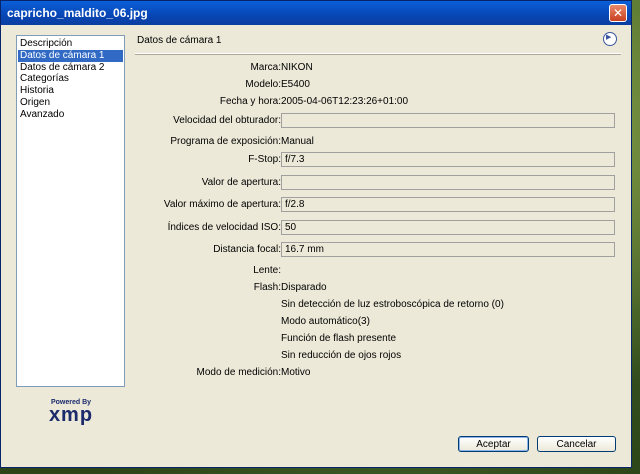 The width and height of the screenshot is (640, 474). What do you see at coordinates (345, 101) in the screenshot?
I see `field-value: 2005-04-06T12:23:26+01:00` at bounding box center [345, 101].